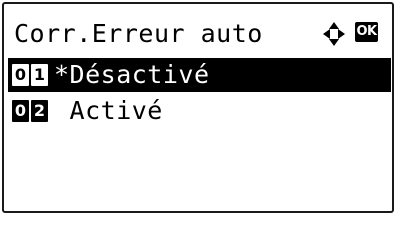 The width and height of the screenshot is (398, 240). Describe the element at coordinates (108, 110) in the screenshot. I see `list-item-label: Activé` at that location.